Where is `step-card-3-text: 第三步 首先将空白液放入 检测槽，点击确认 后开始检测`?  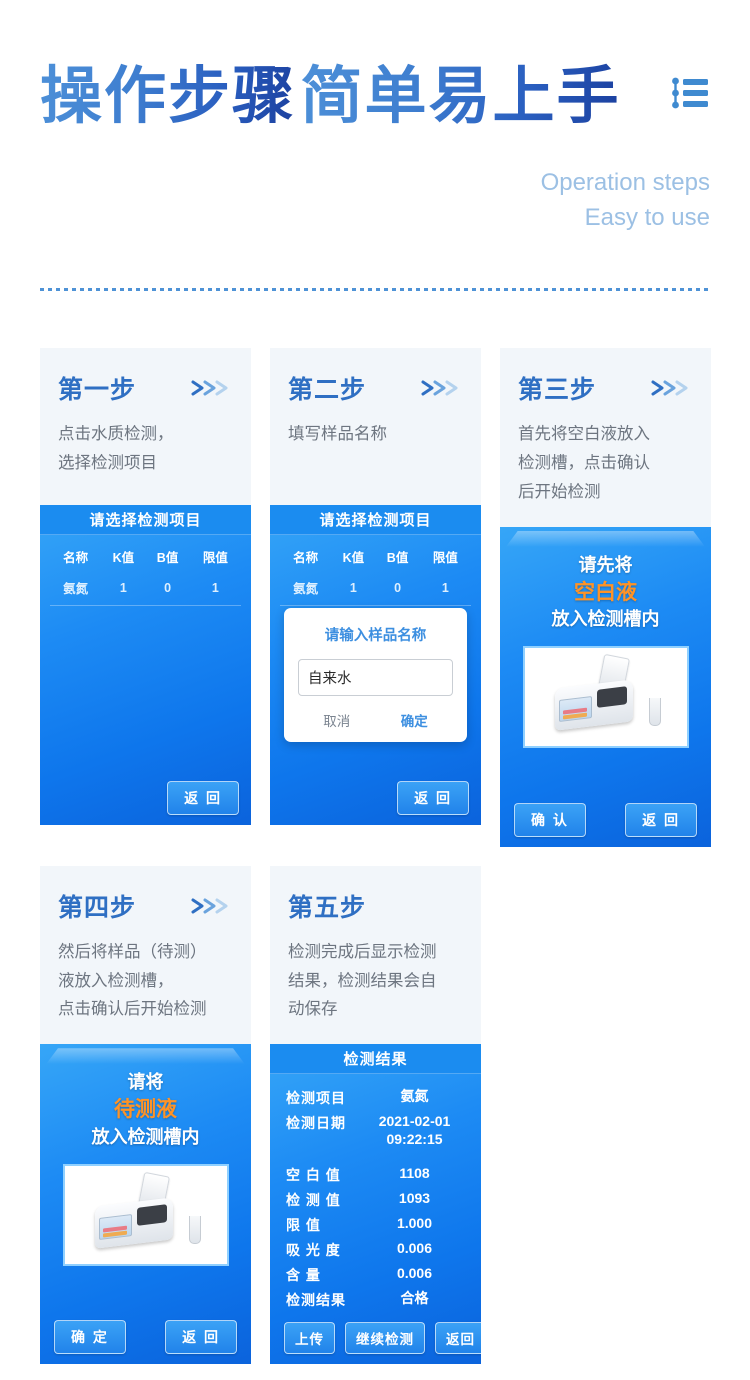 step-card-3-text: 第三步 首先将空白液放入 检测槽，点击确认 后开始检测 is located at coordinates (605, 437).